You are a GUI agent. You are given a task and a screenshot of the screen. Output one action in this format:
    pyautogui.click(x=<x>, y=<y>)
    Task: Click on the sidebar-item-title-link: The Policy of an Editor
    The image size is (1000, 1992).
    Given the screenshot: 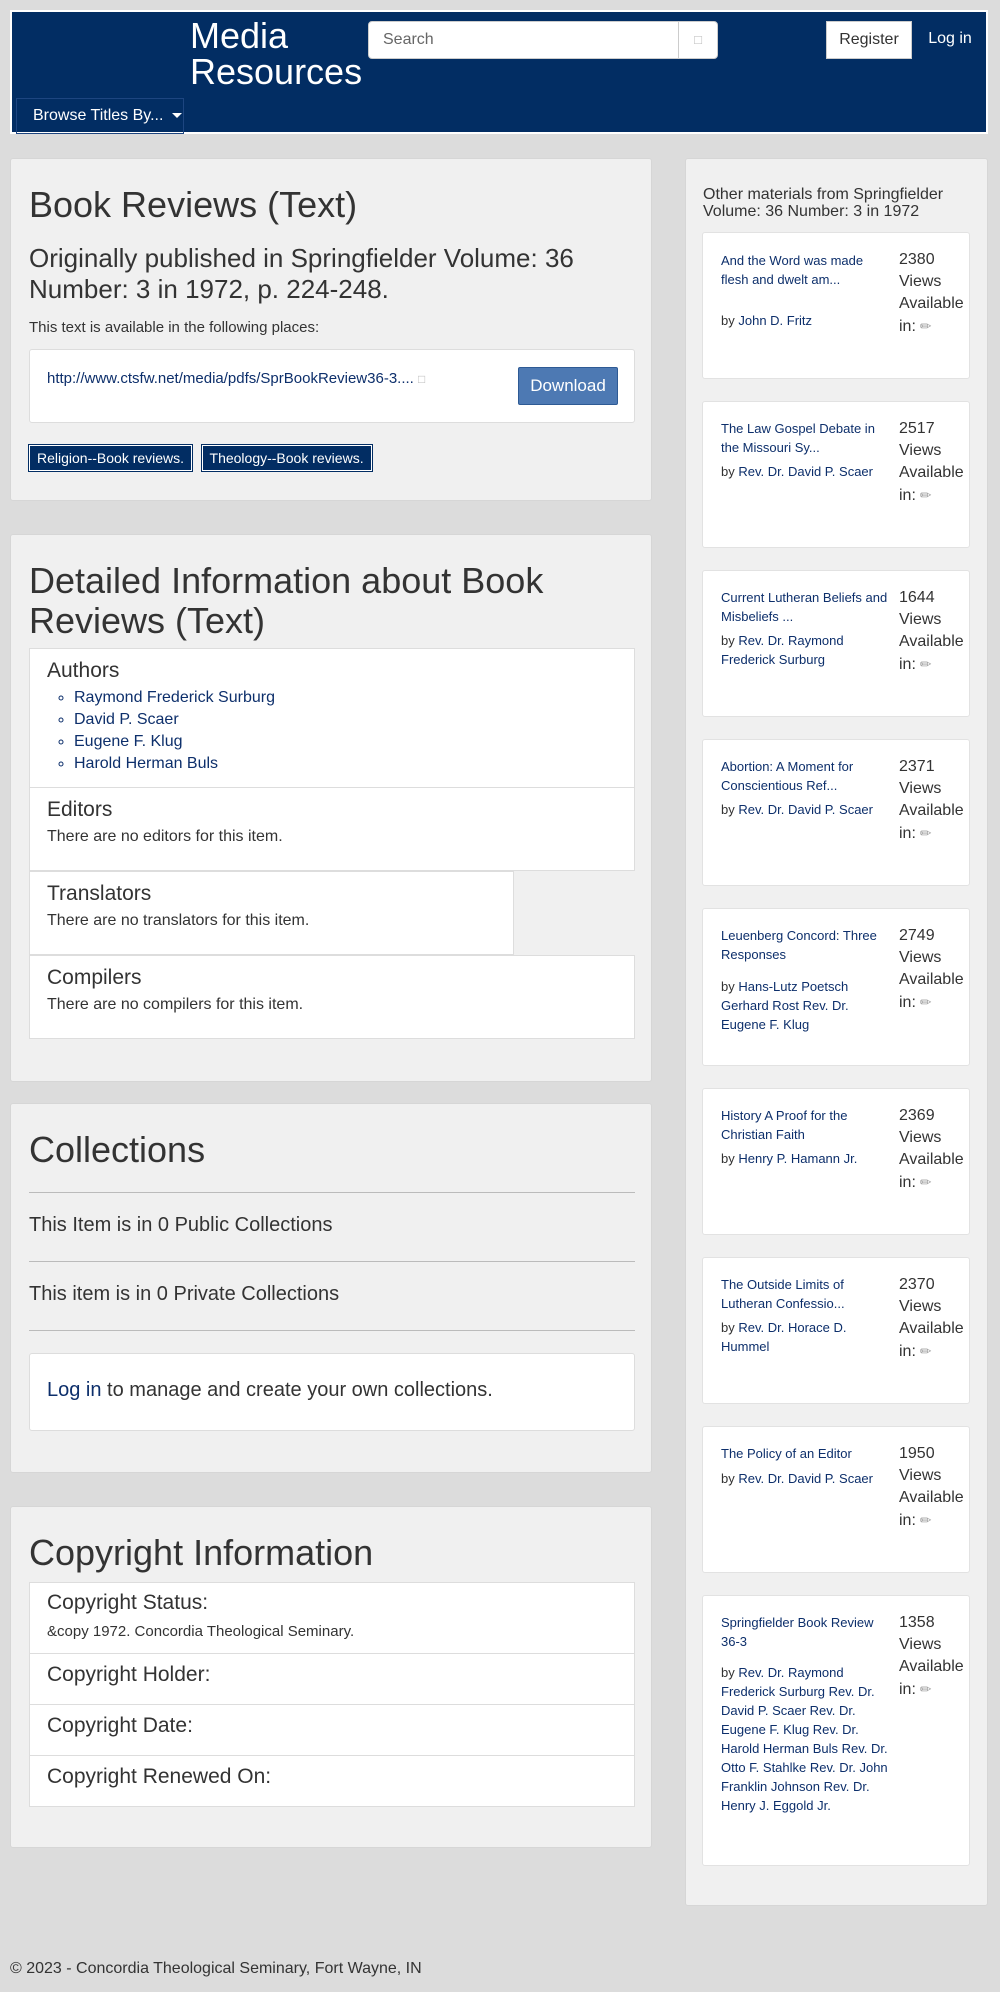 What is the action you would take?
    pyautogui.click(x=807, y=1453)
    